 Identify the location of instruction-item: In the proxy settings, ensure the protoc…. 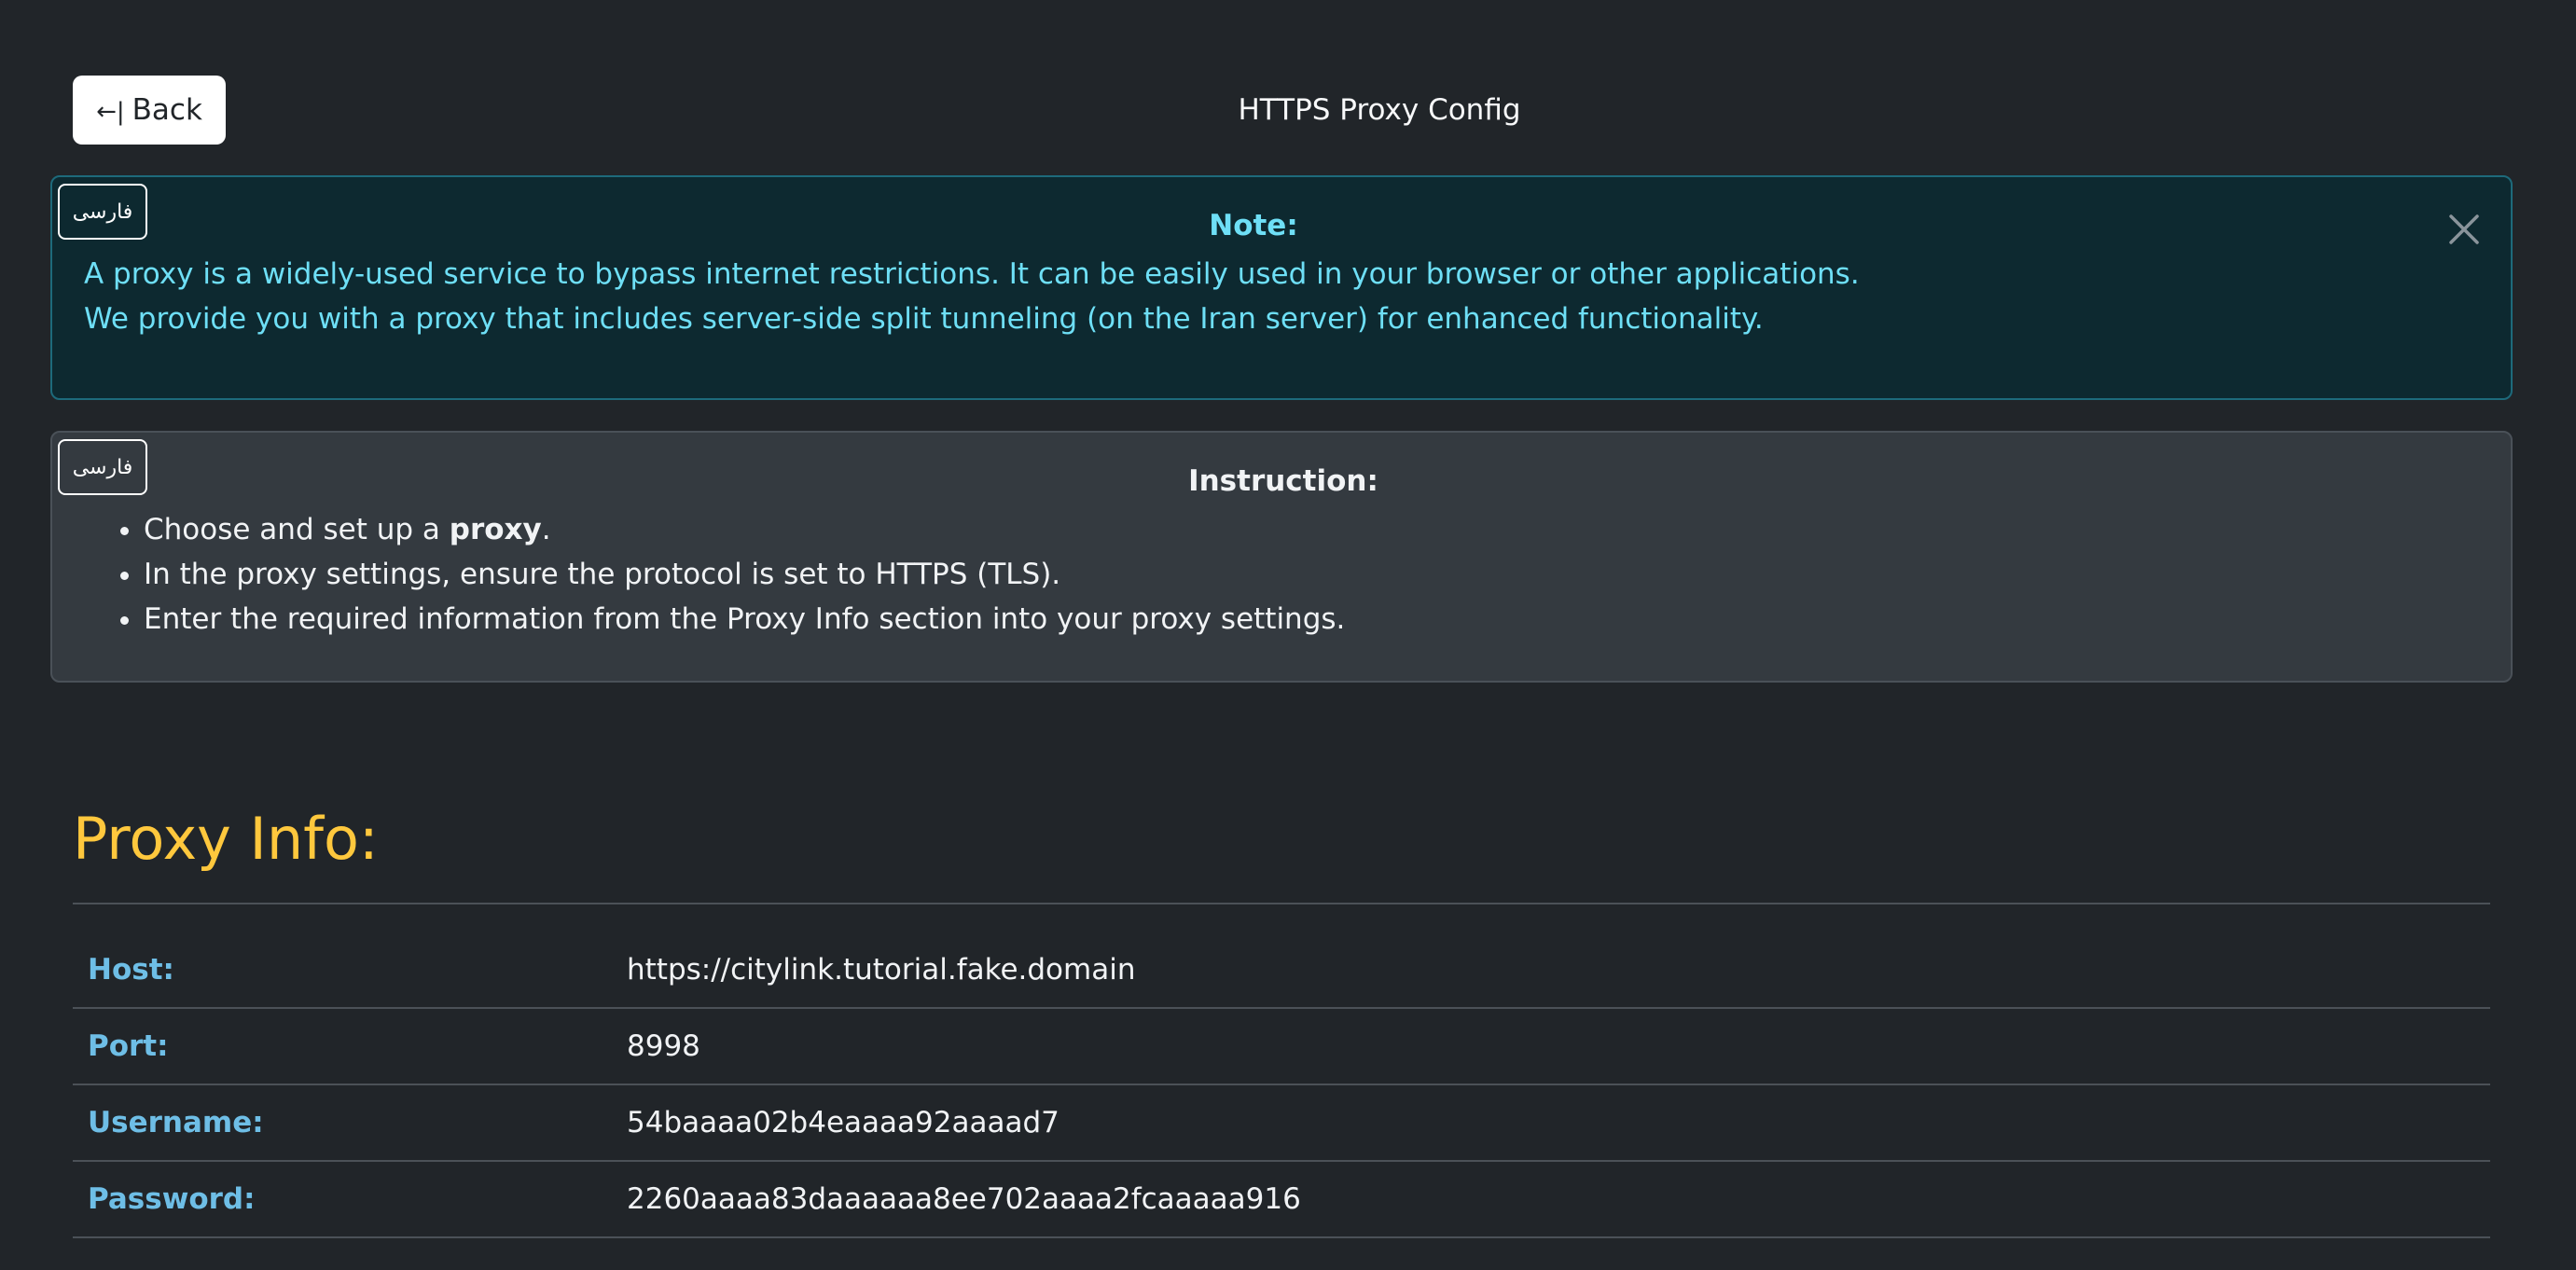
(744, 574).